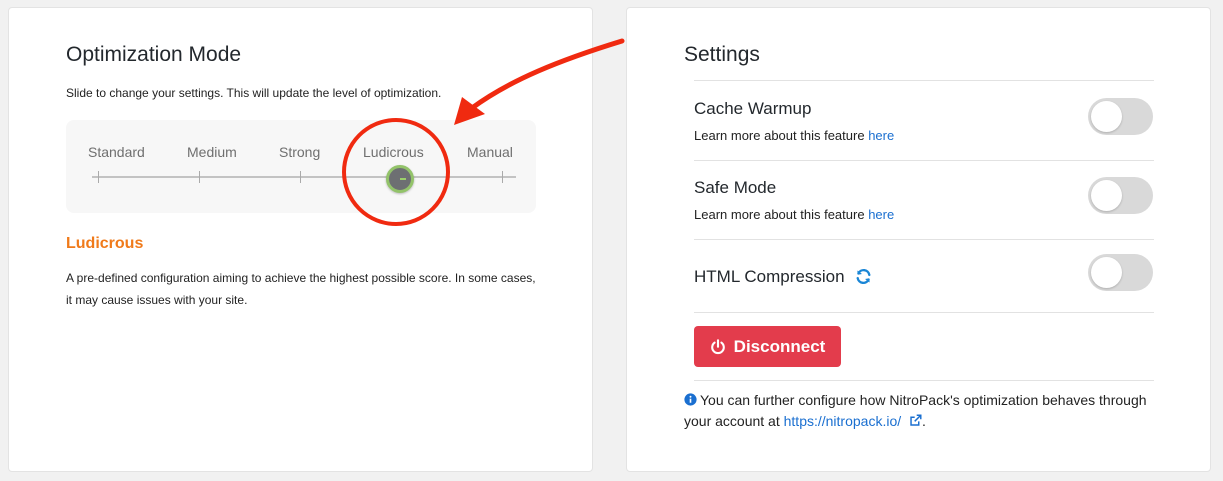 This screenshot has height=481, width=1223. Describe the element at coordinates (753, 108) in the screenshot. I see `cache-warmup-label: Cache Warmup` at that location.